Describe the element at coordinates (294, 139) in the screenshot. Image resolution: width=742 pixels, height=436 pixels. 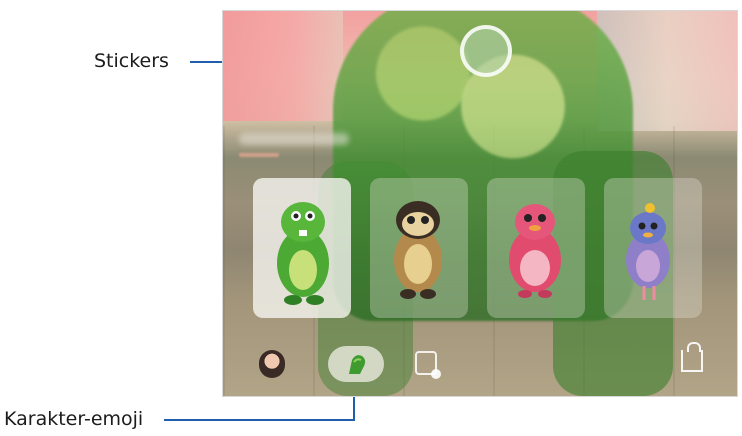
I see `mode-label` at that location.